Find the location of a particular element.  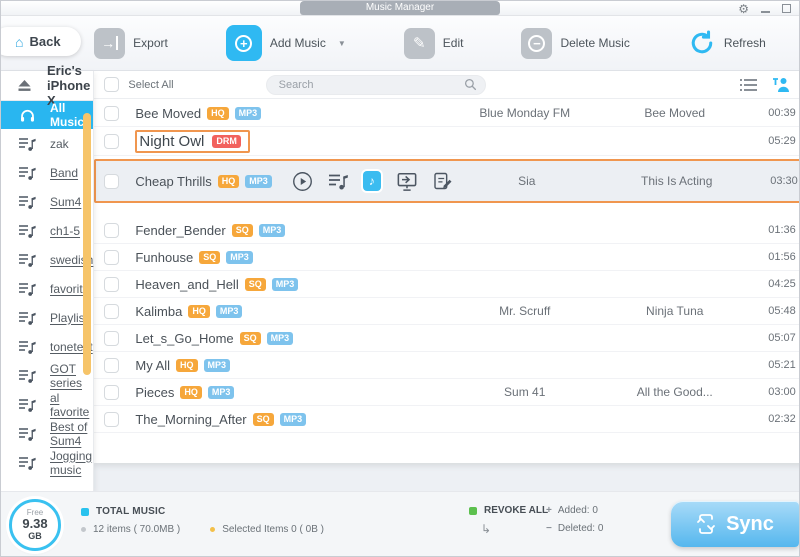

headphones-icon is located at coordinates (27, 115).